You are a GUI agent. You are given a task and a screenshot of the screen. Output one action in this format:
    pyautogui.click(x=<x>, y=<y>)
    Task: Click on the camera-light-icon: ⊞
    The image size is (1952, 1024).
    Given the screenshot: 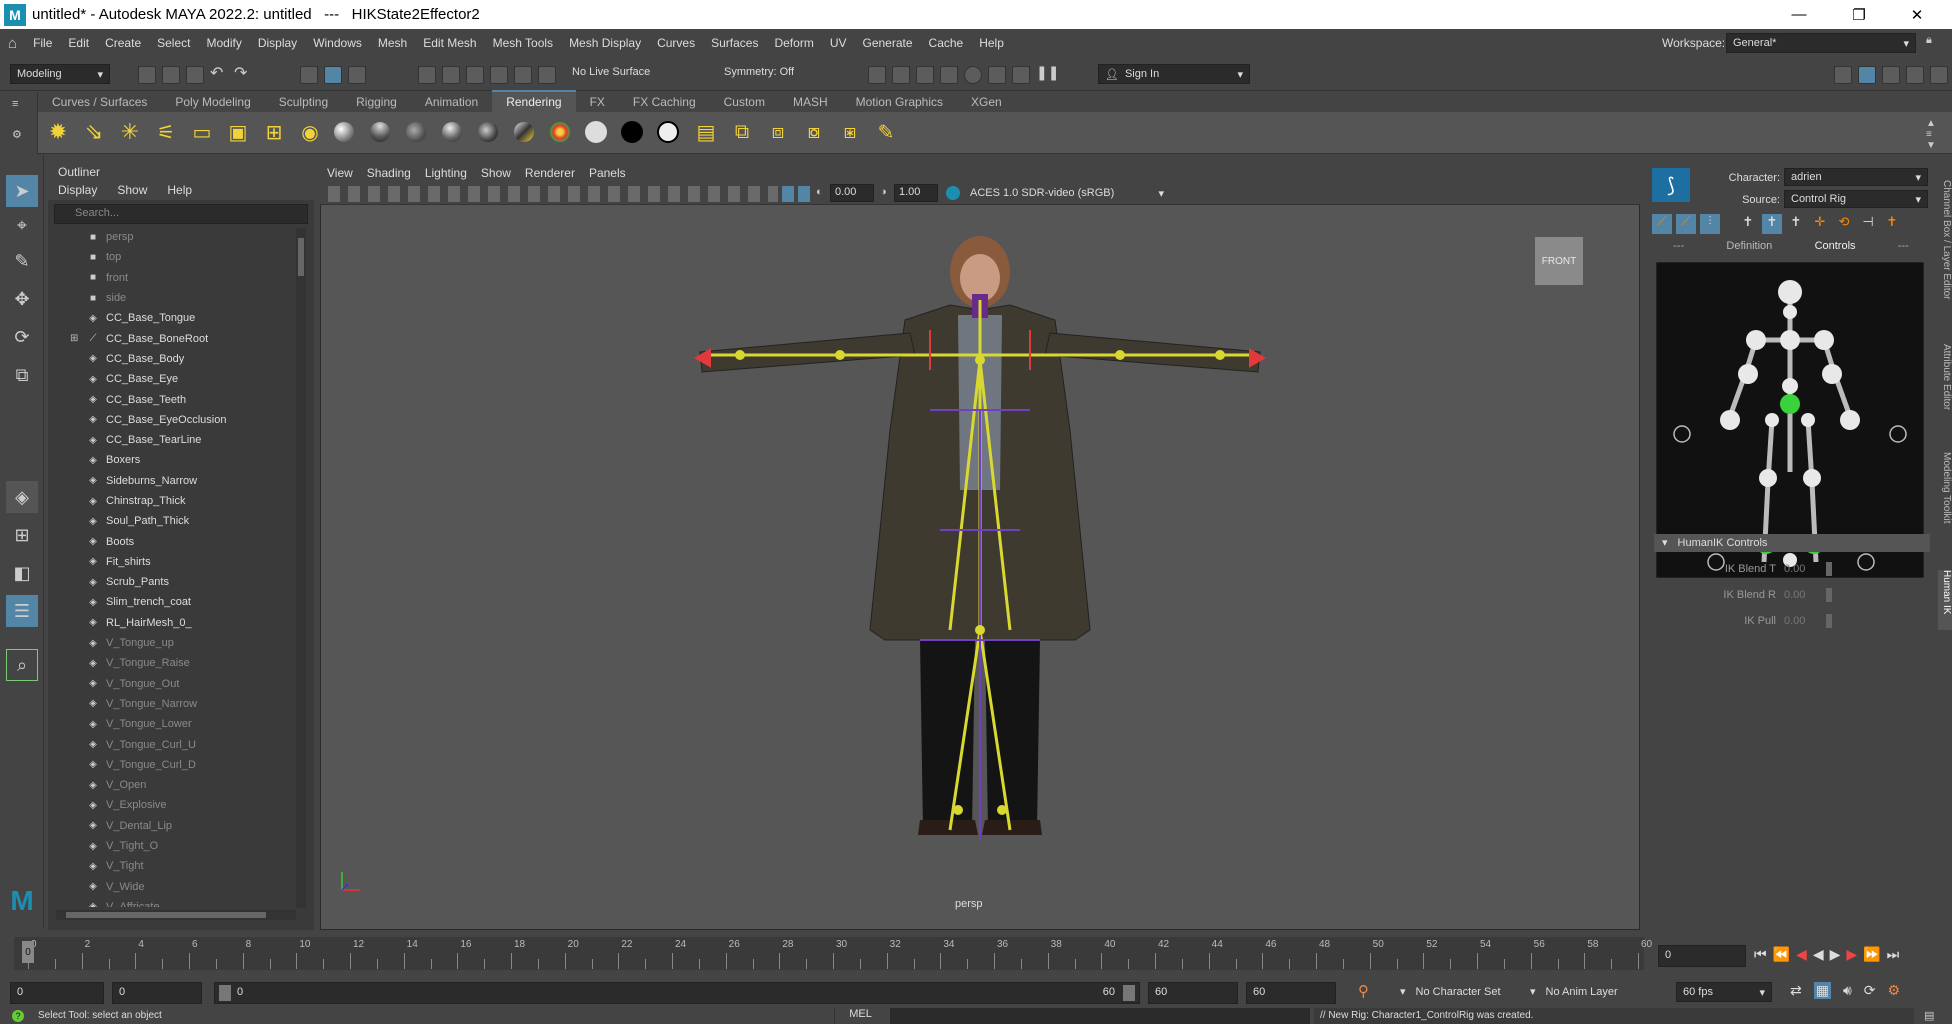 What is the action you would take?
    pyautogui.click(x=274, y=132)
    